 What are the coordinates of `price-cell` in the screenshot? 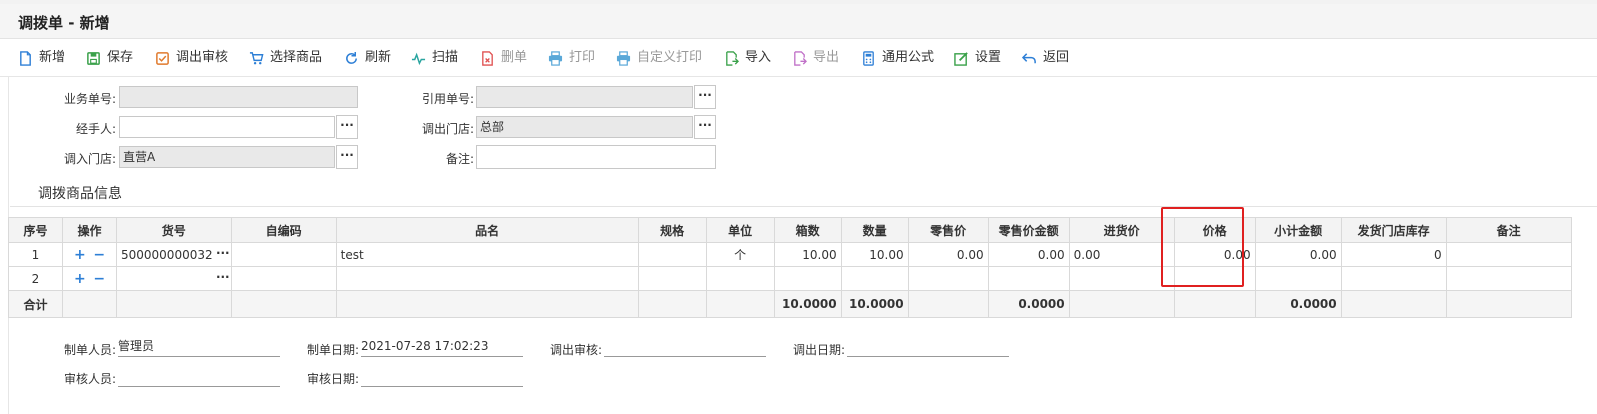 It's located at (1214, 278).